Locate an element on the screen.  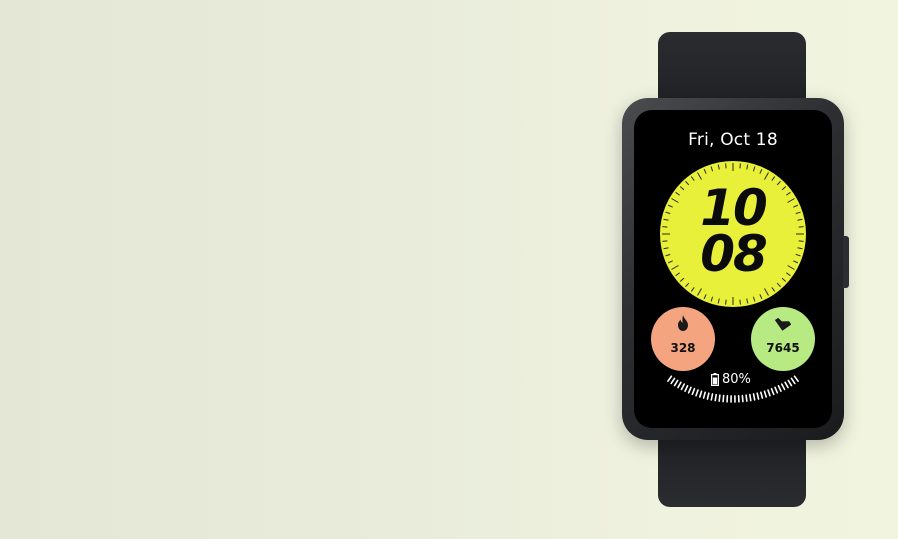
shoe-icon is located at coordinates (783, 325).